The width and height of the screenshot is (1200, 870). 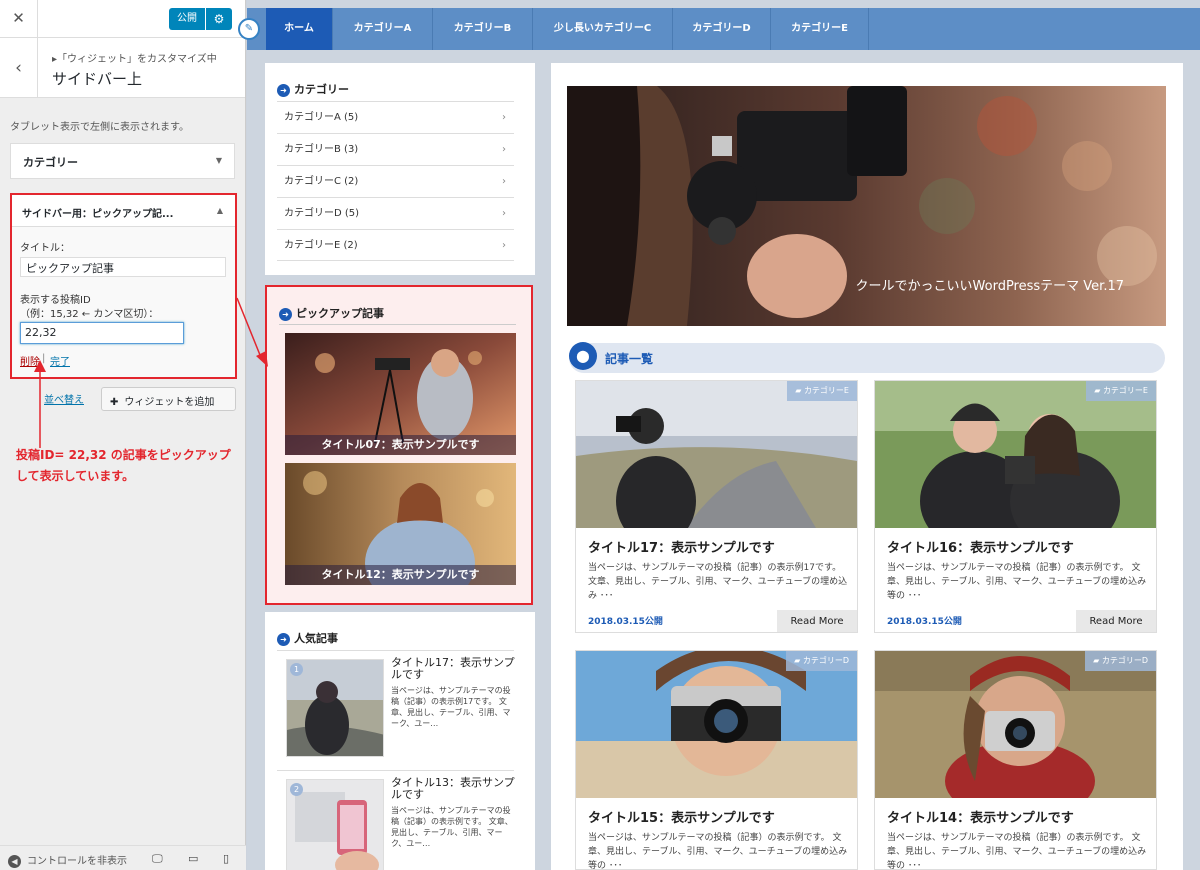 I want to click on nav-item-home: ホーム, so click(x=299, y=29).